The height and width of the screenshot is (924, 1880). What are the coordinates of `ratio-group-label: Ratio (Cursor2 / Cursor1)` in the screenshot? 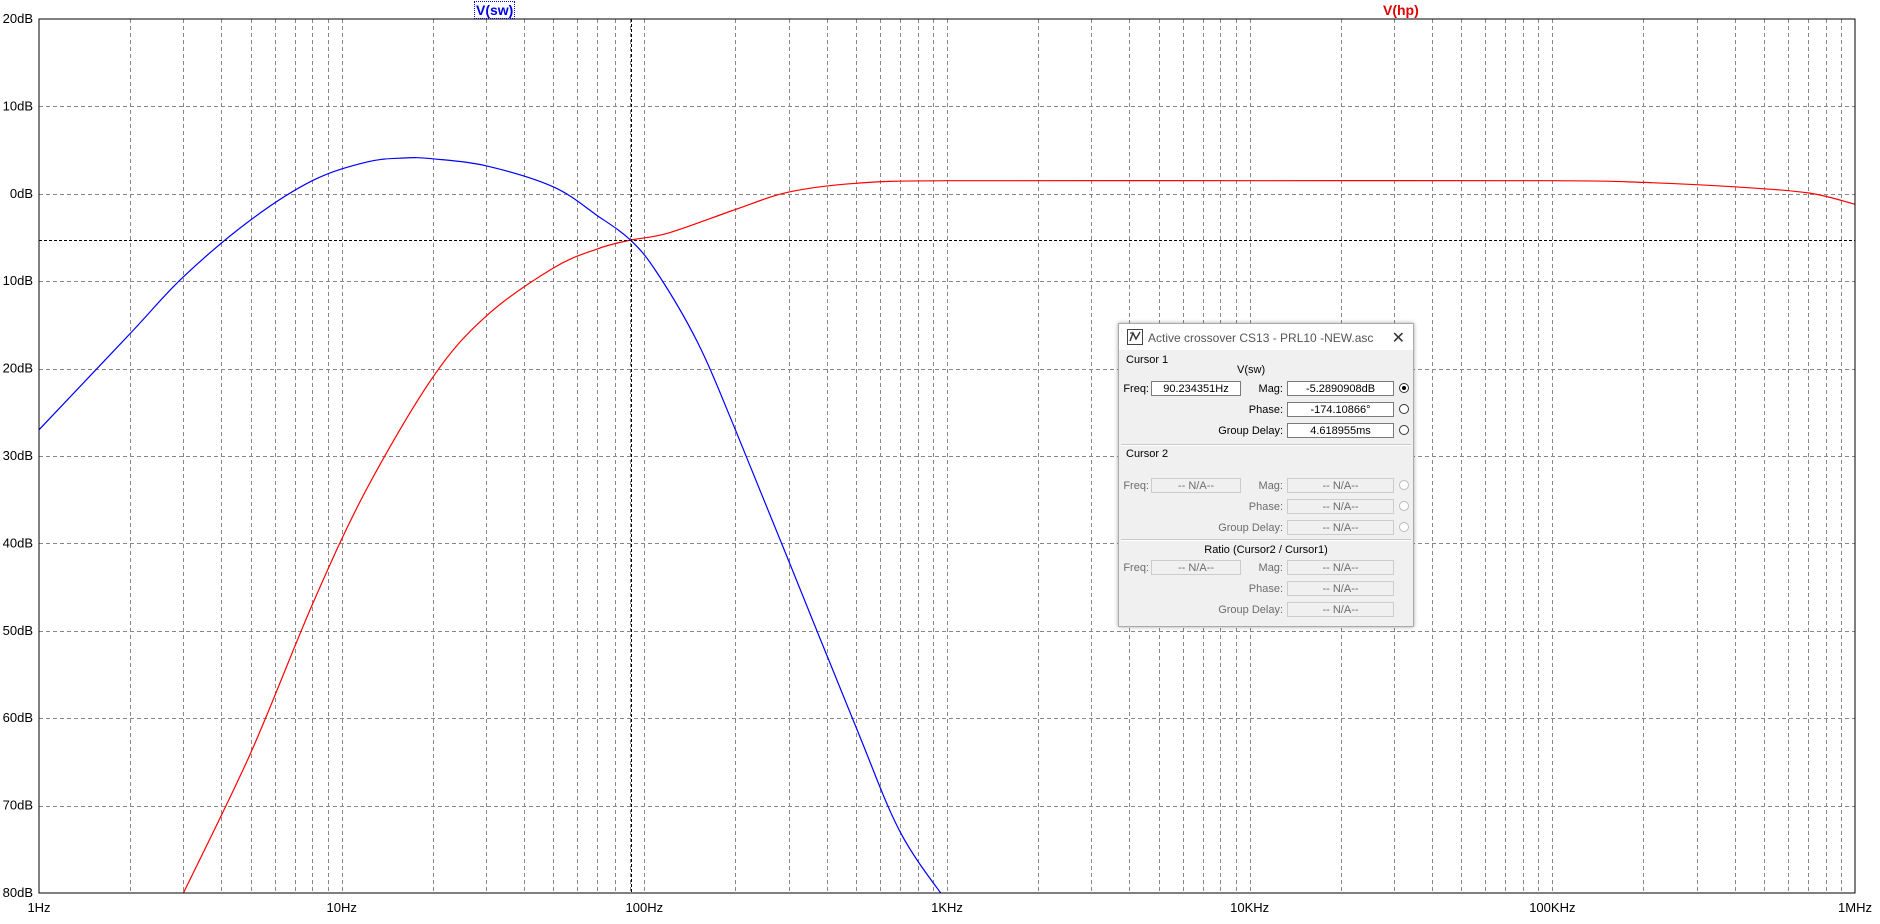 It's located at (1266, 550).